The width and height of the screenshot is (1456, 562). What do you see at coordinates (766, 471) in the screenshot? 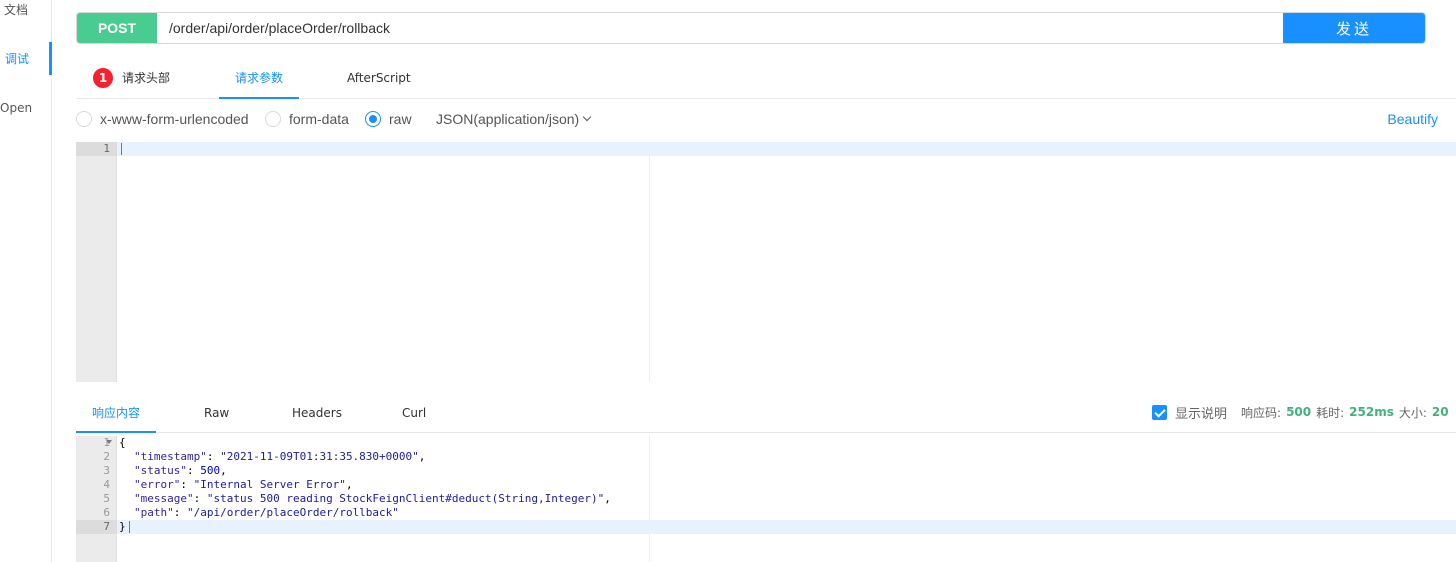
I see `editor-line: 3 "status": 500,` at bounding box center [766, 471].